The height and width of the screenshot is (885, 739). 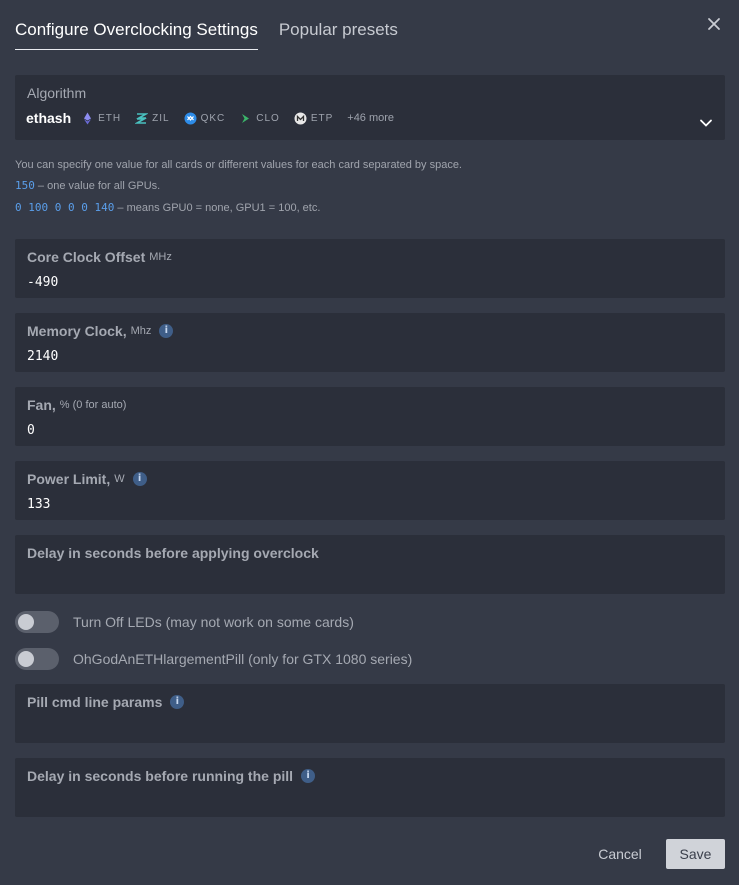 What do you see at coordinates (706, 121) in the screenshot?
I see `chevron-down-icon` at bounding box center [706, 121].